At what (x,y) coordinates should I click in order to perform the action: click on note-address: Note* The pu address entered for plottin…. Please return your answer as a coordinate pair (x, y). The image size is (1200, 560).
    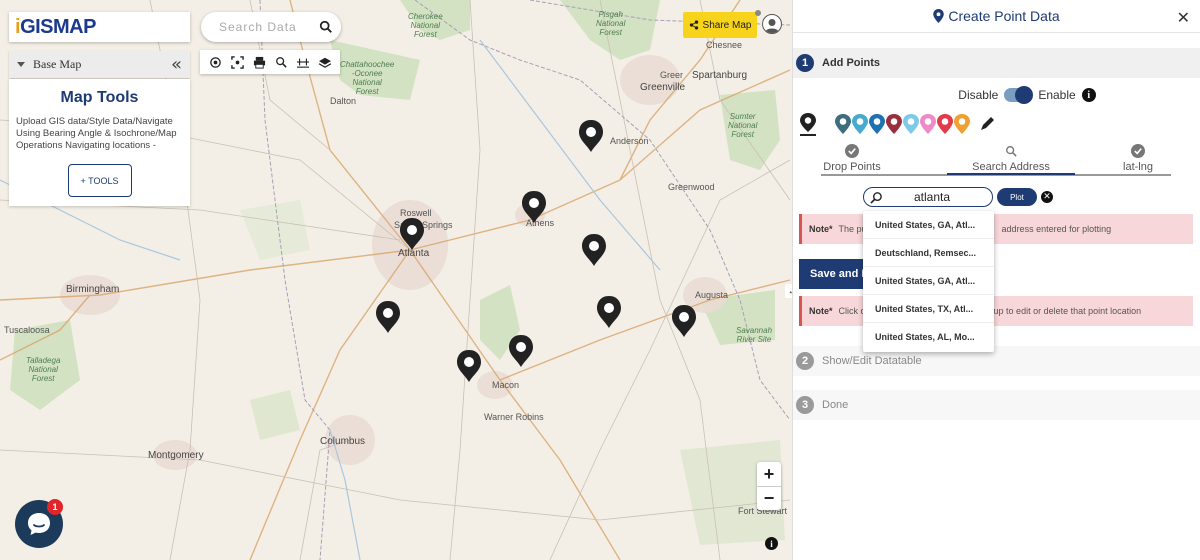
    Looking at the image, I should click on (996, 229).